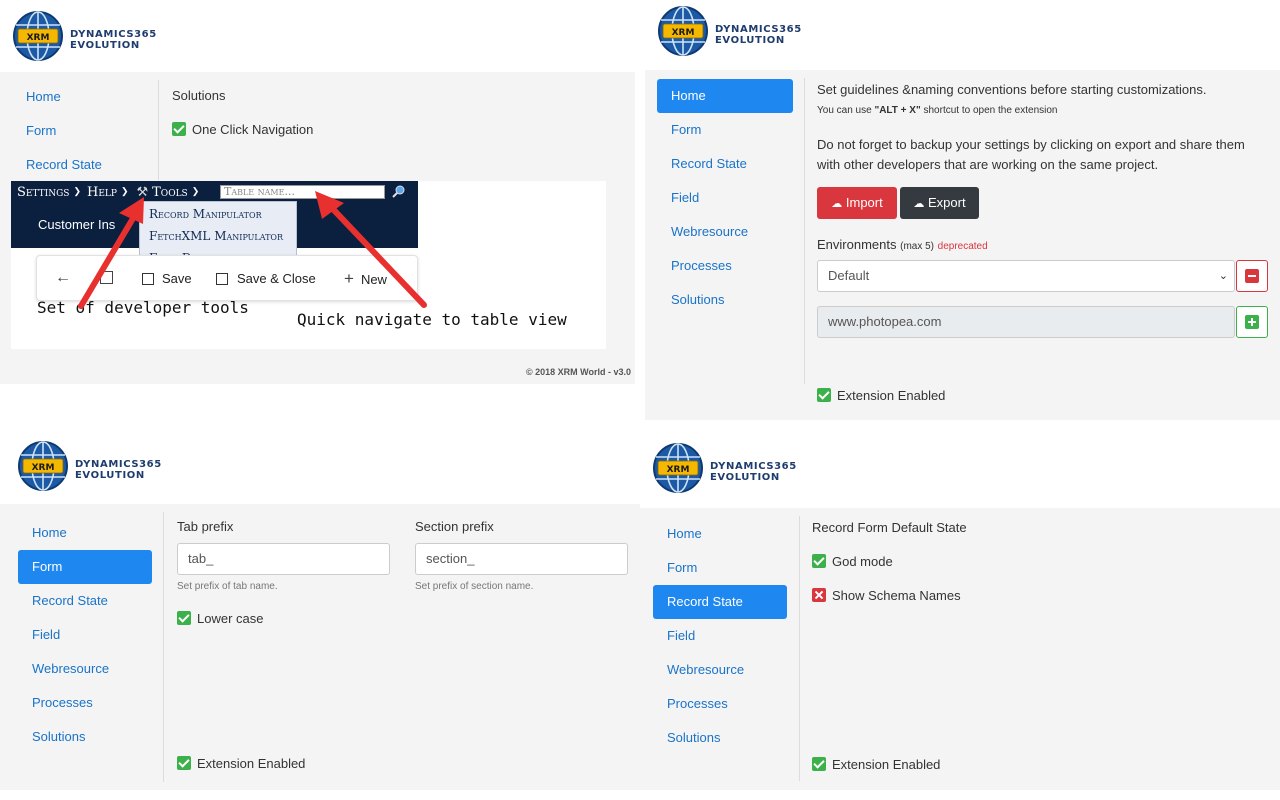  What do you see at coordinates (205, 526) in the screenshot?
I see `tab-prefix-label: Tab prefix` at bounding box center [205, 526].